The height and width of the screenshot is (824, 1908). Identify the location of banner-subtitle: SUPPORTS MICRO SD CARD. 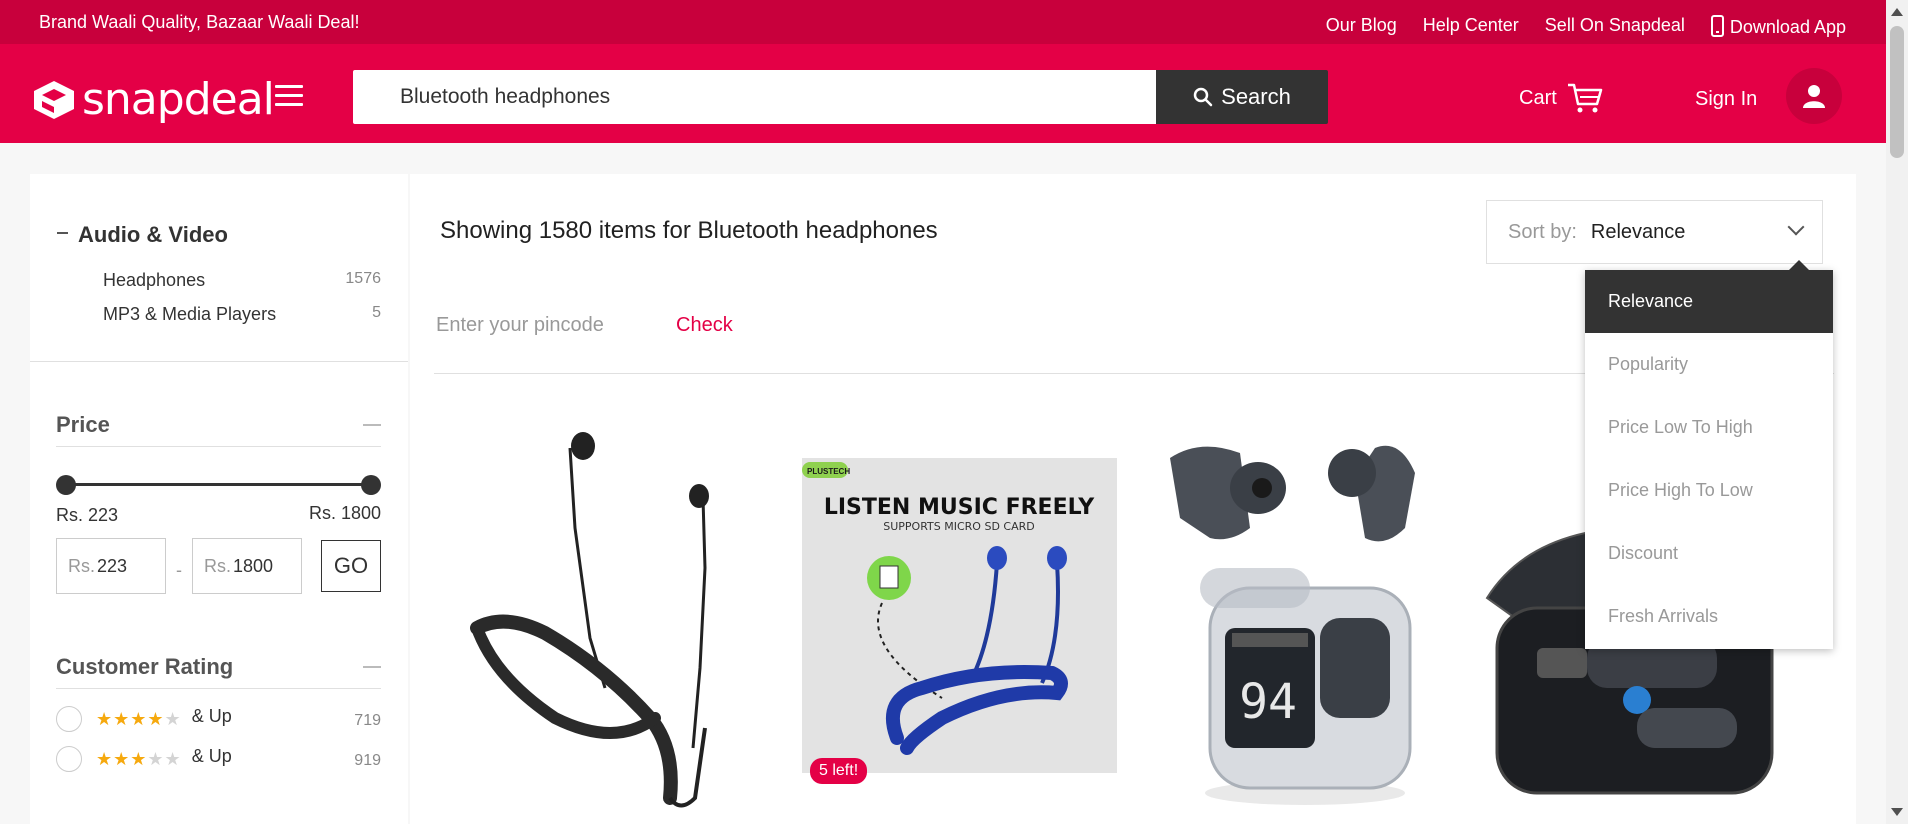
(958, 526).